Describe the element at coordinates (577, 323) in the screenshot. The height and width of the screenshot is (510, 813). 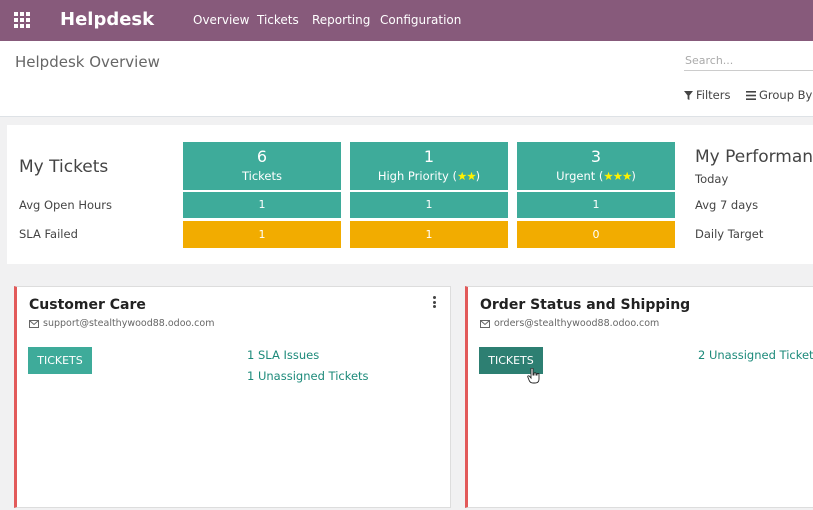
I see `team-email-text: orders@stealthywood88.odoo.com` at that location.